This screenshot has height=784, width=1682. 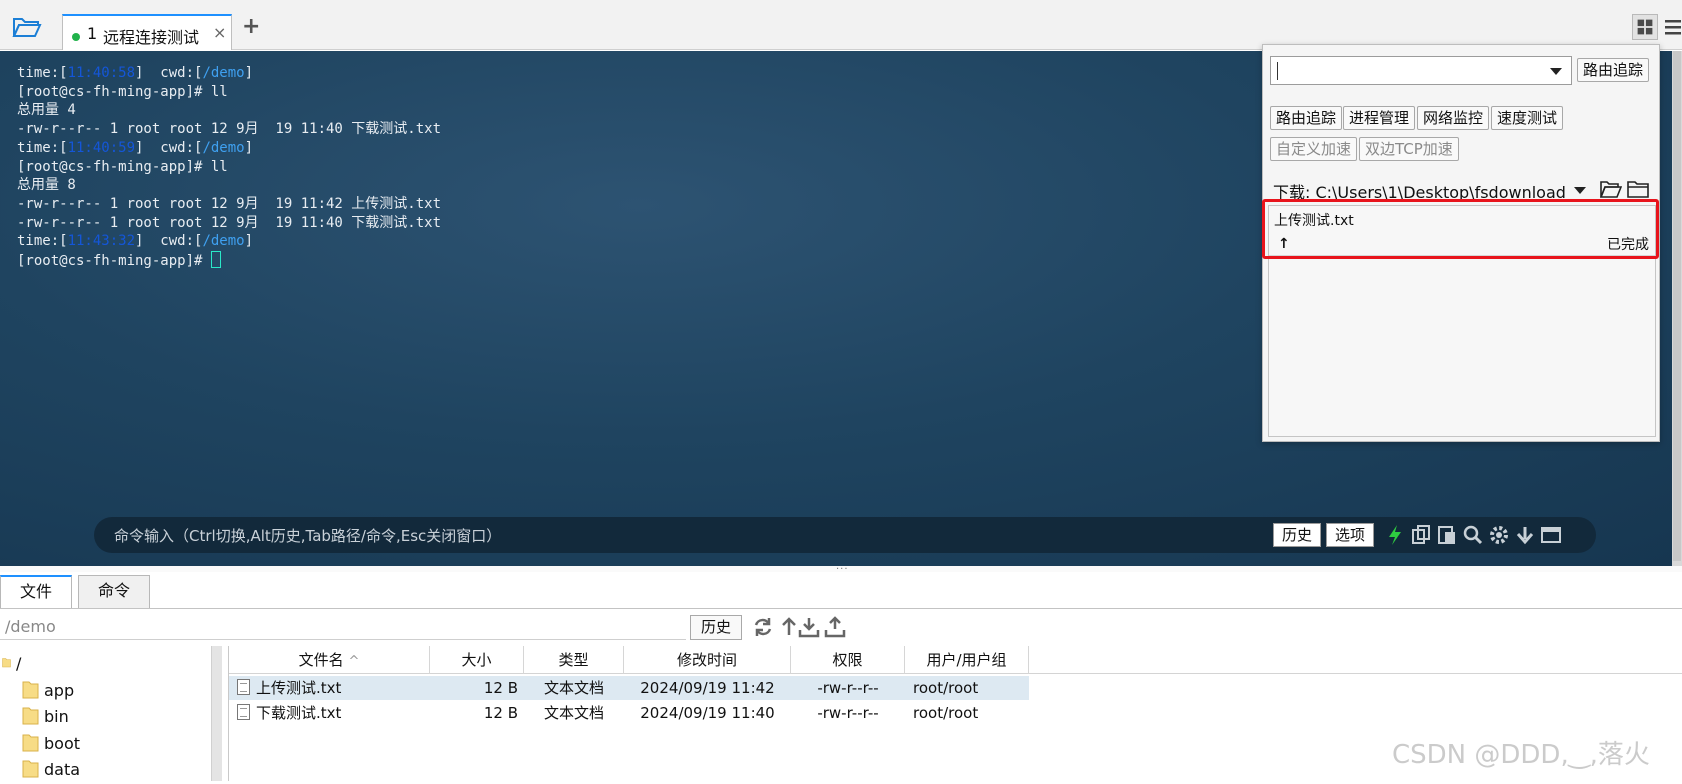 I want to click on tool-speed-test-button: 速度测试, so click(x=1527, y=118).